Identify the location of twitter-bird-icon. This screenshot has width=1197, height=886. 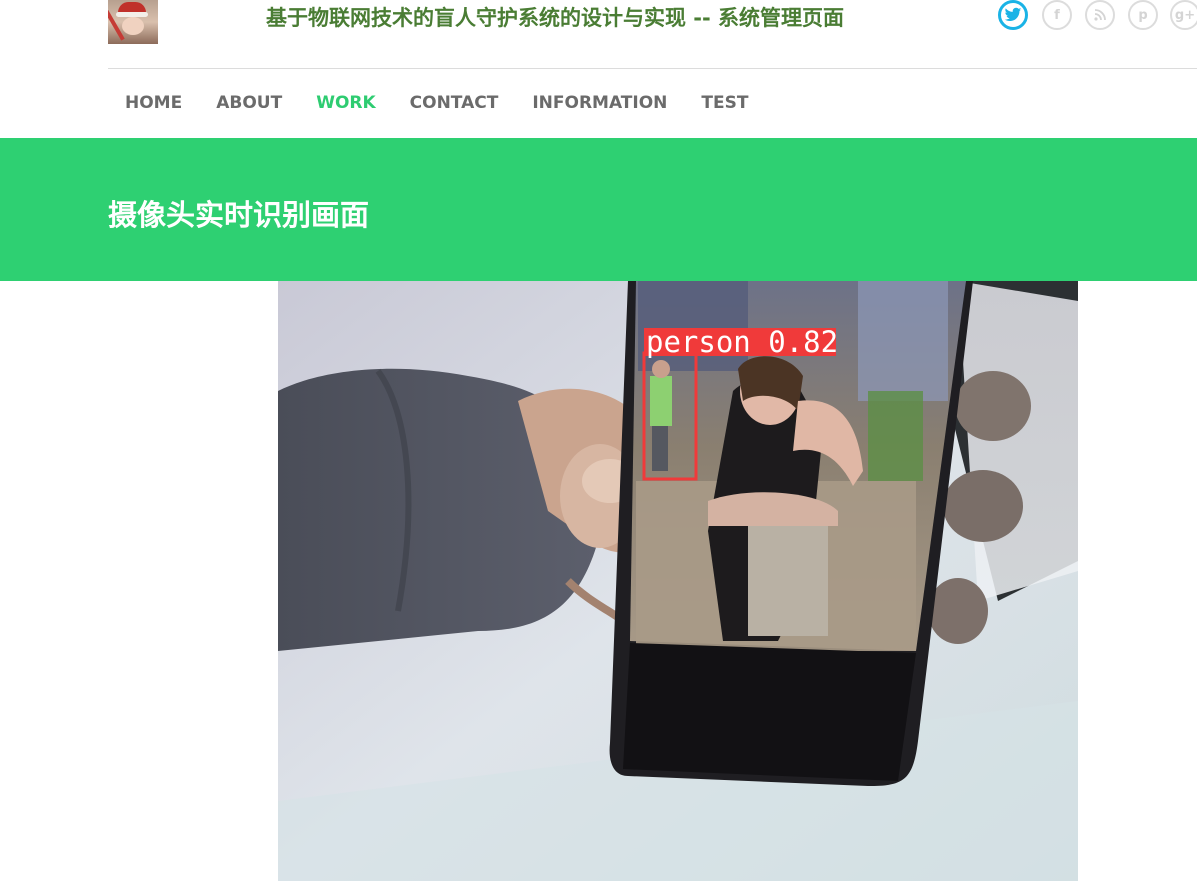
(1013, 14).